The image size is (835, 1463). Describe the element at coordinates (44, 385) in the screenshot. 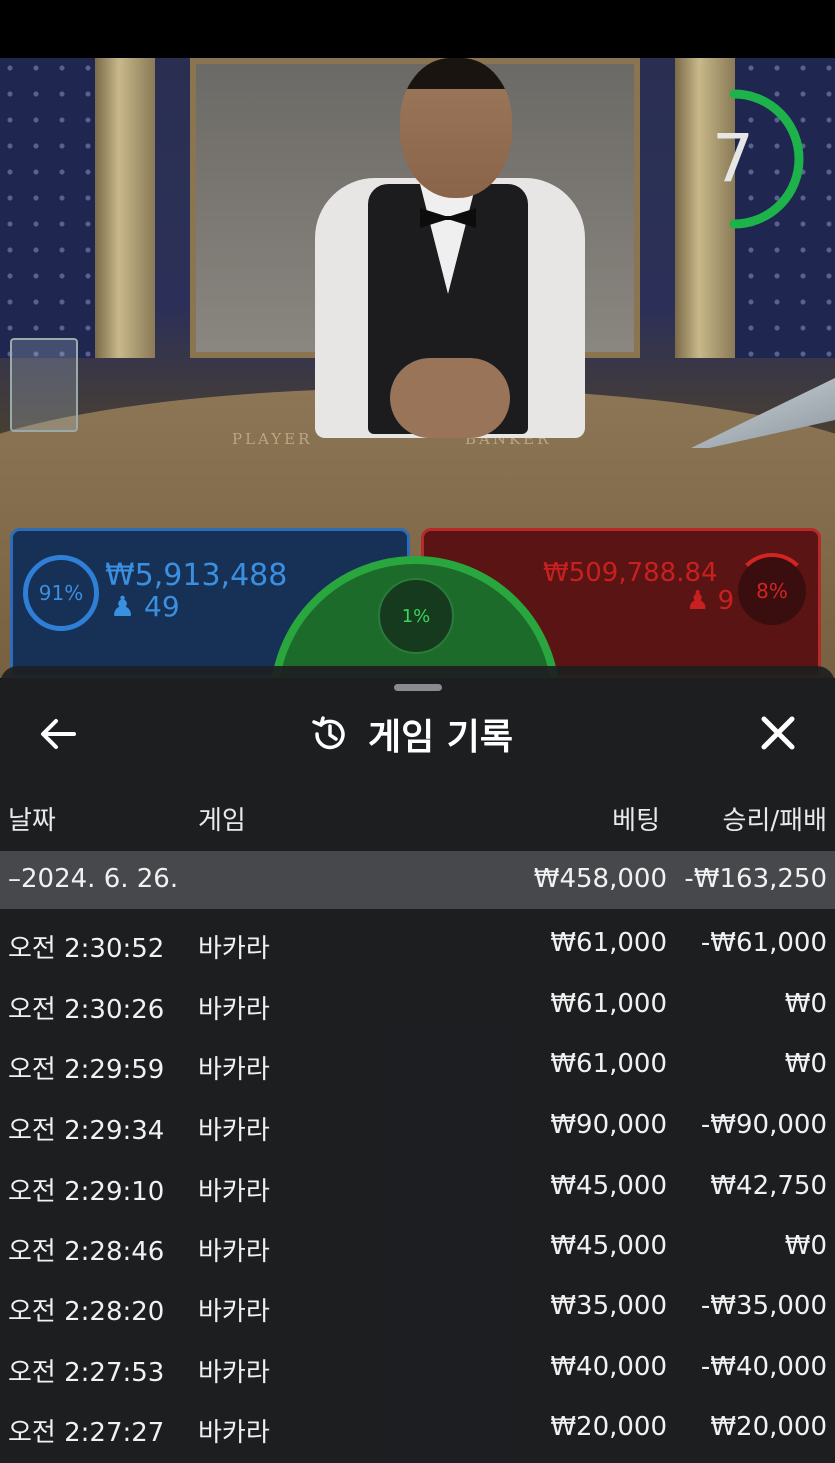

I see `card-shuffler` at that location.